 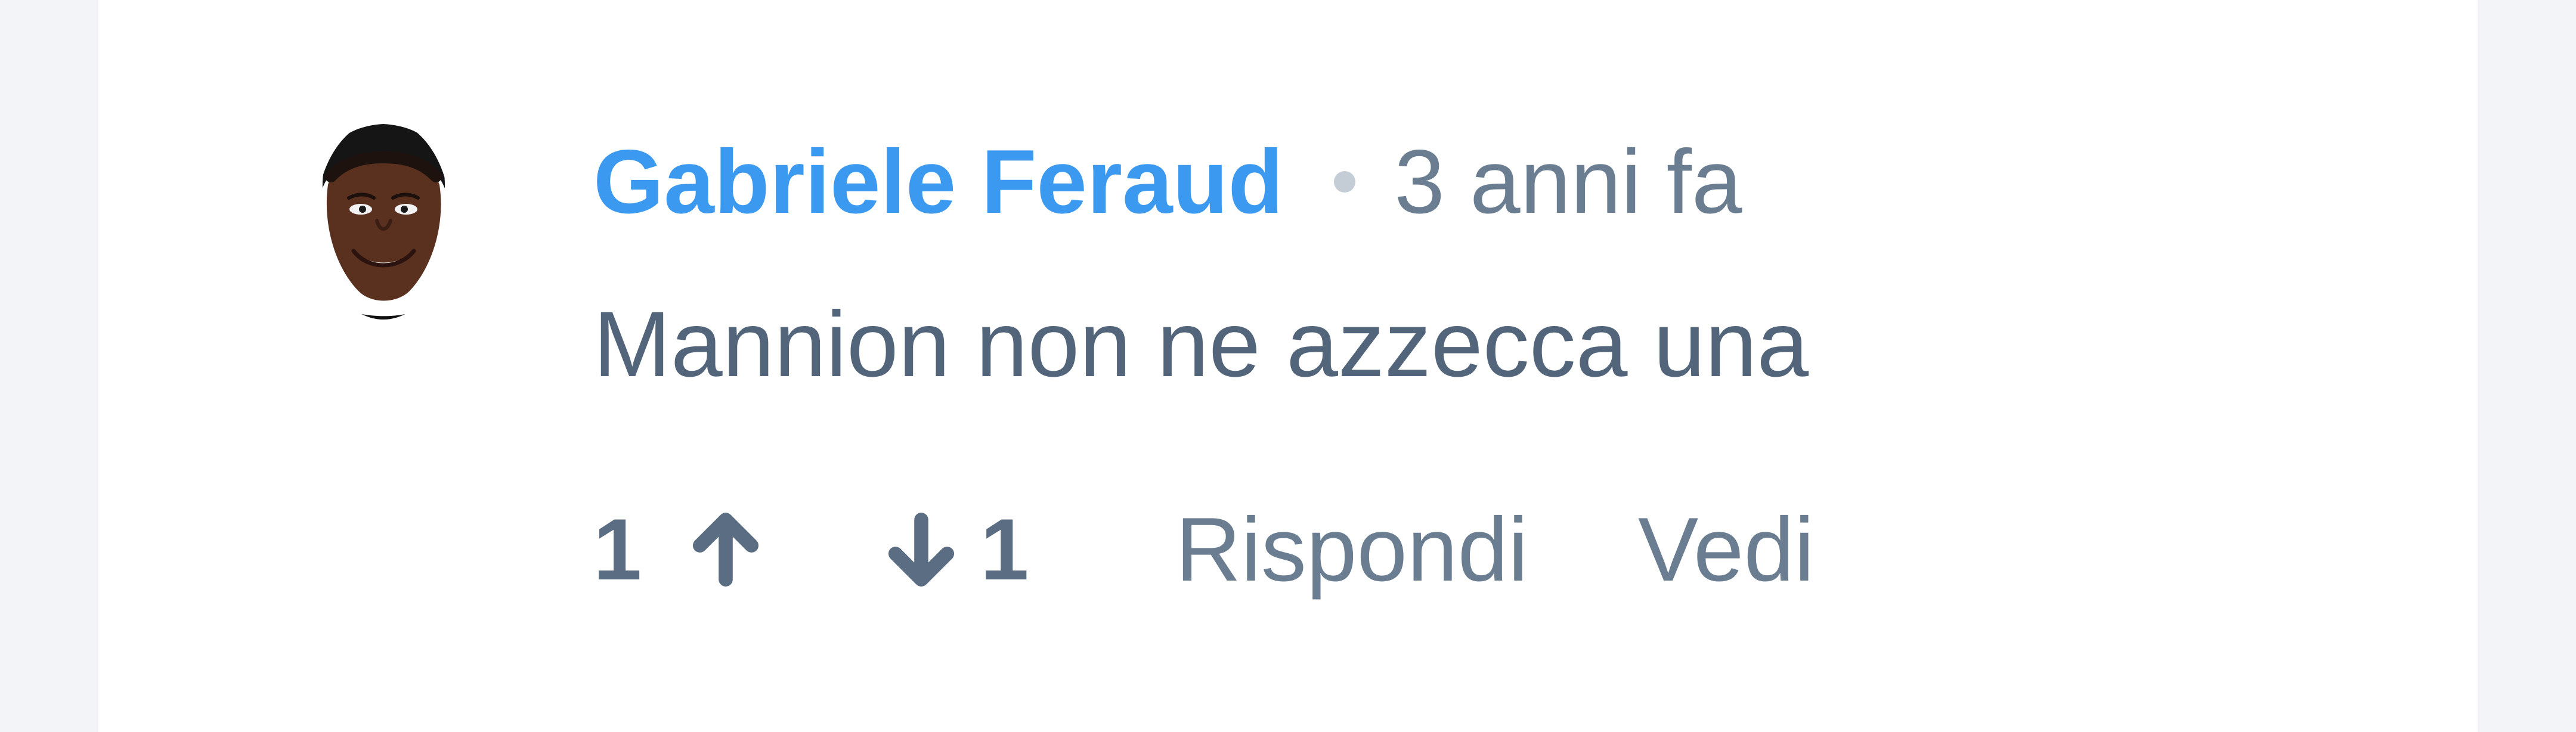 I want to click on timestamp: 3 anni fa, so click(x=1568, y=182).